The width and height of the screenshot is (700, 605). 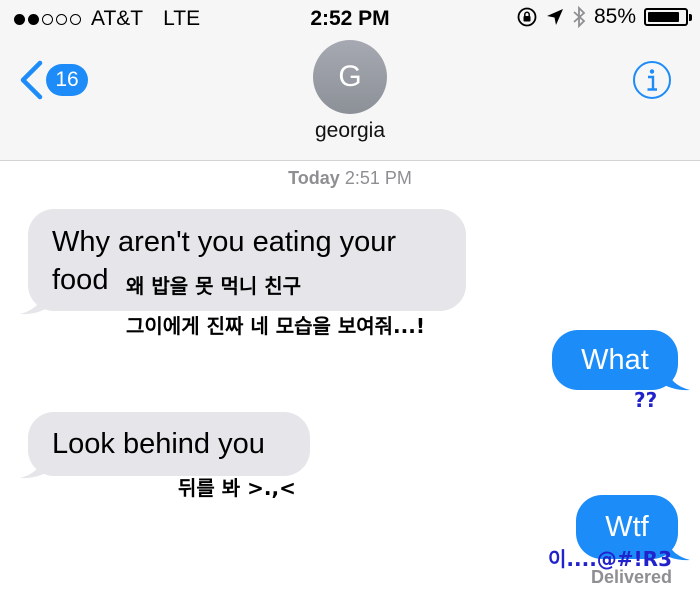 What do you see at coordinates (275, 326) in the screenshot?
I see `caption-korean: 그이에게 진짜 네 모습을 보여줘...!` at bounding box center [275, 326].